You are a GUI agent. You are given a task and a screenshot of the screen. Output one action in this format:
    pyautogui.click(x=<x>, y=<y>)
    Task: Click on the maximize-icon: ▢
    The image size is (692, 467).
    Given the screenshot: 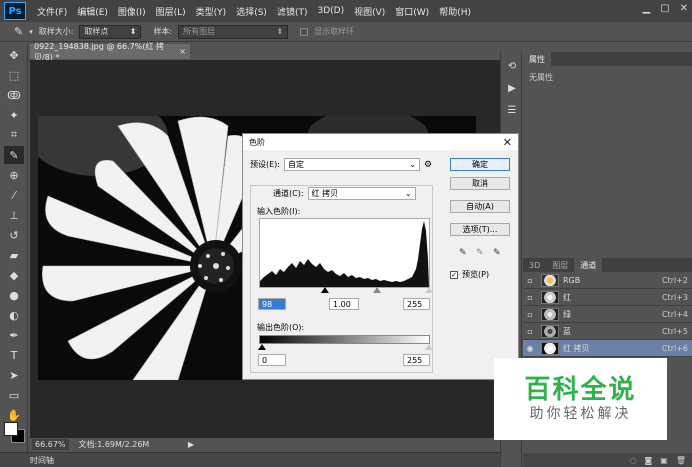 What is the action you would take?
    pyautogui.click(x=664, y=8)
    